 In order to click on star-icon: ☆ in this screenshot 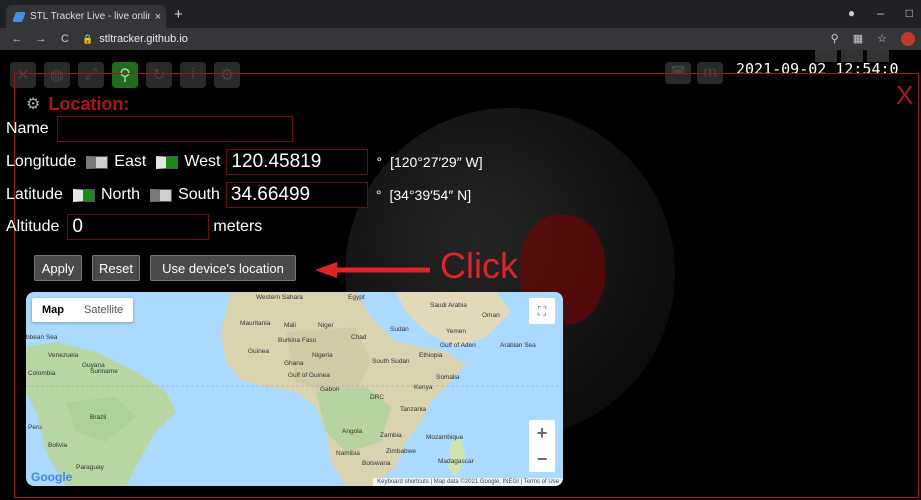, I will do `click(882, 39)`.